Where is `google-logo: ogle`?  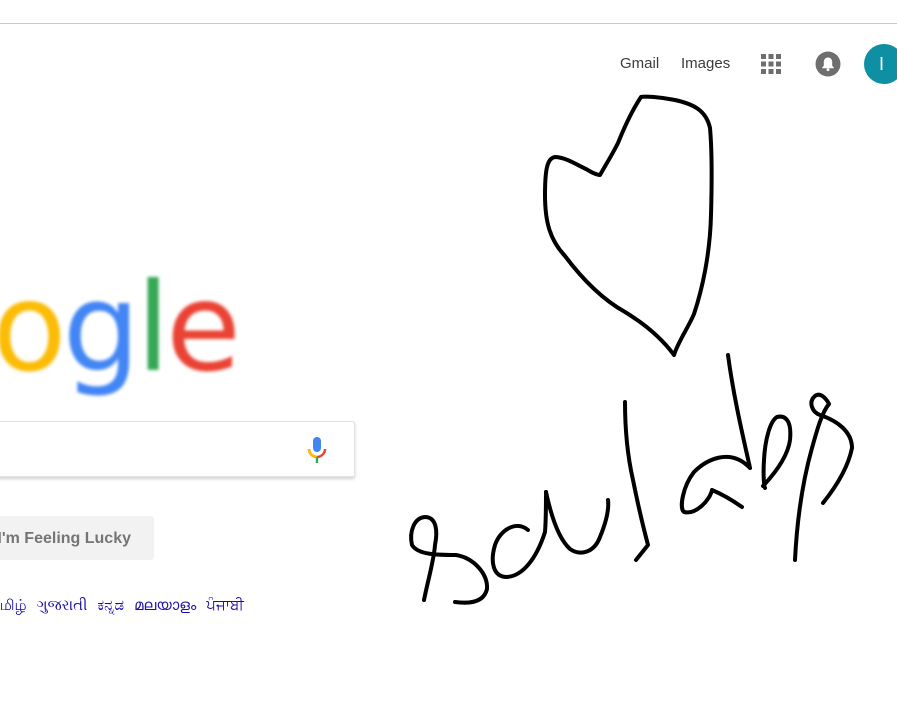 google-logo: ogle is located at coordinates (120, 328).